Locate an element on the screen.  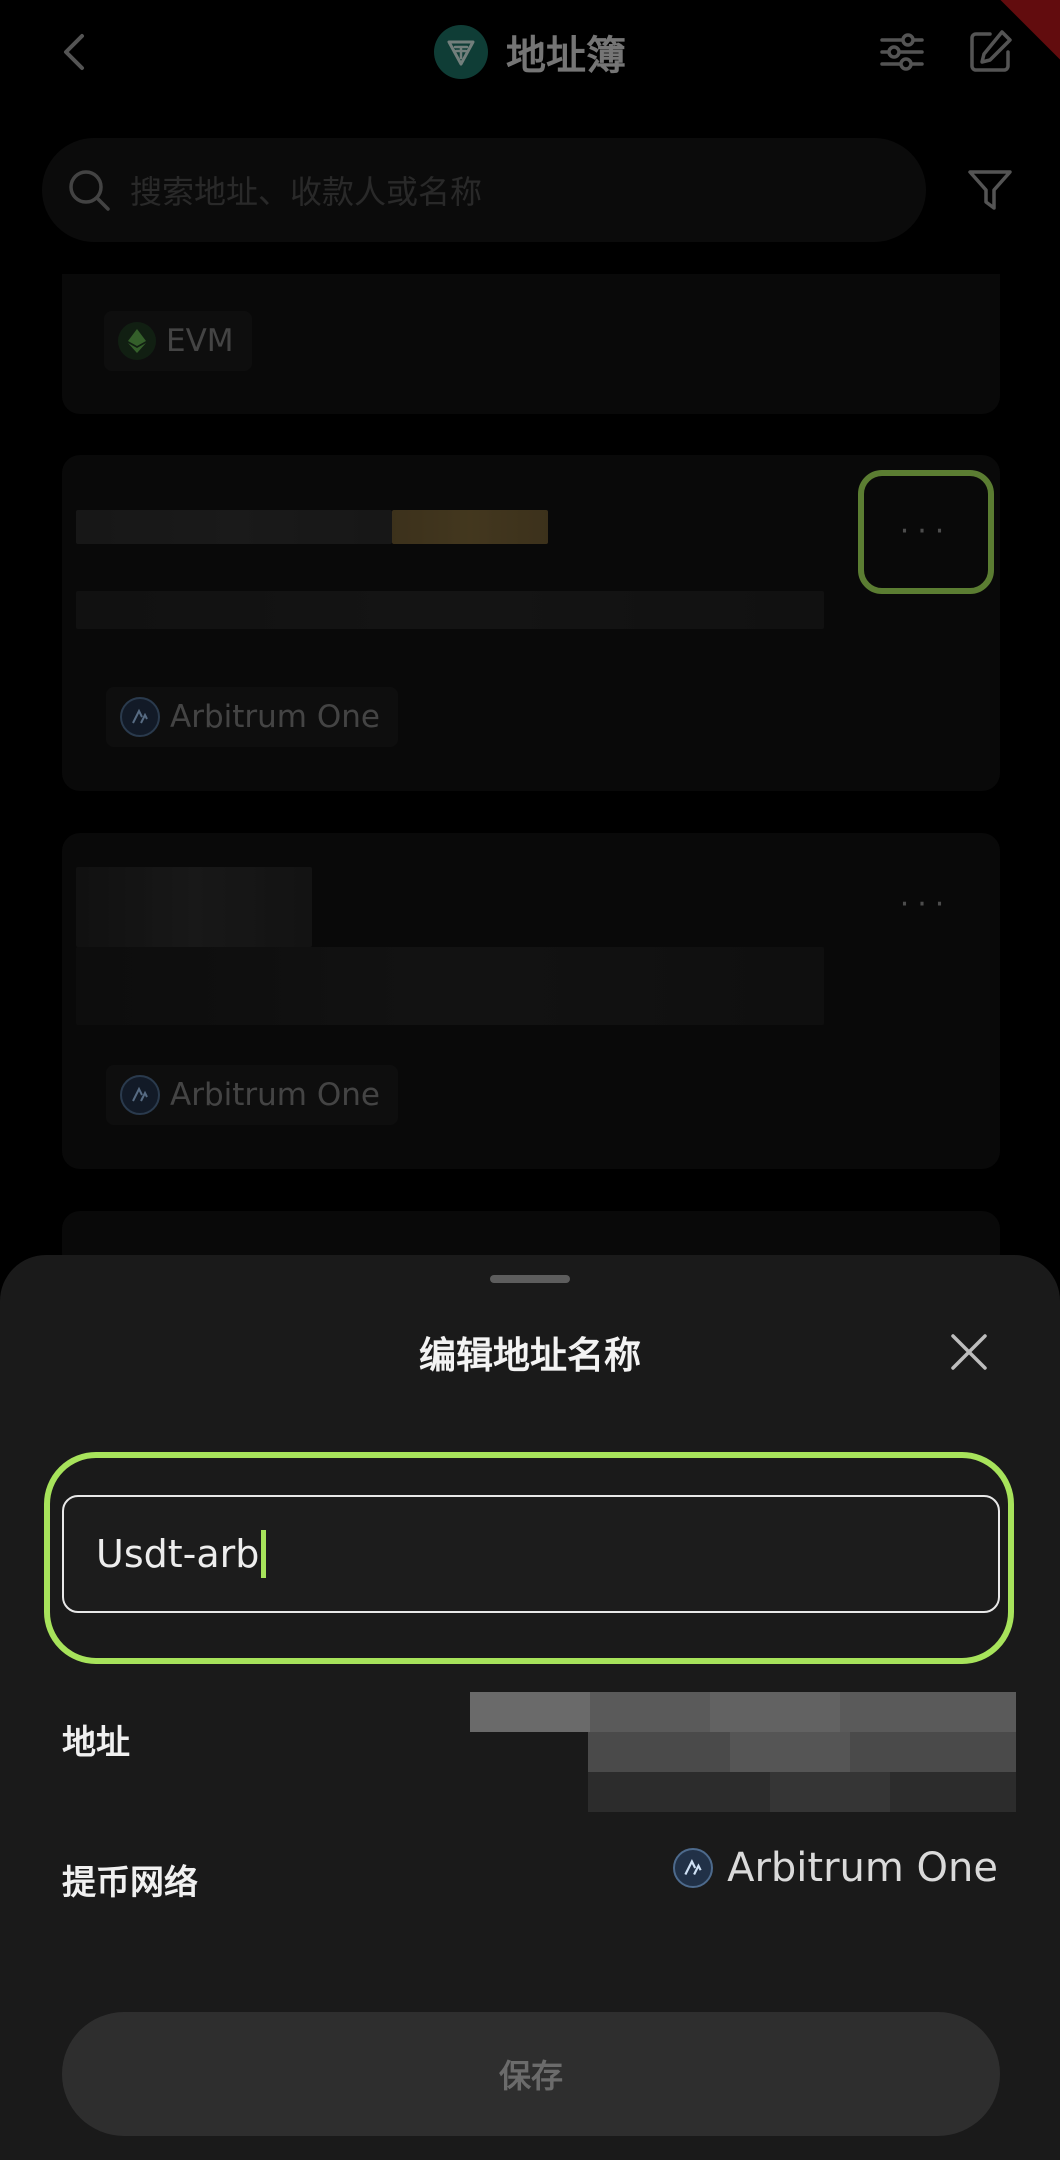
address-value-redacted is located at coordinates (743, 1752).